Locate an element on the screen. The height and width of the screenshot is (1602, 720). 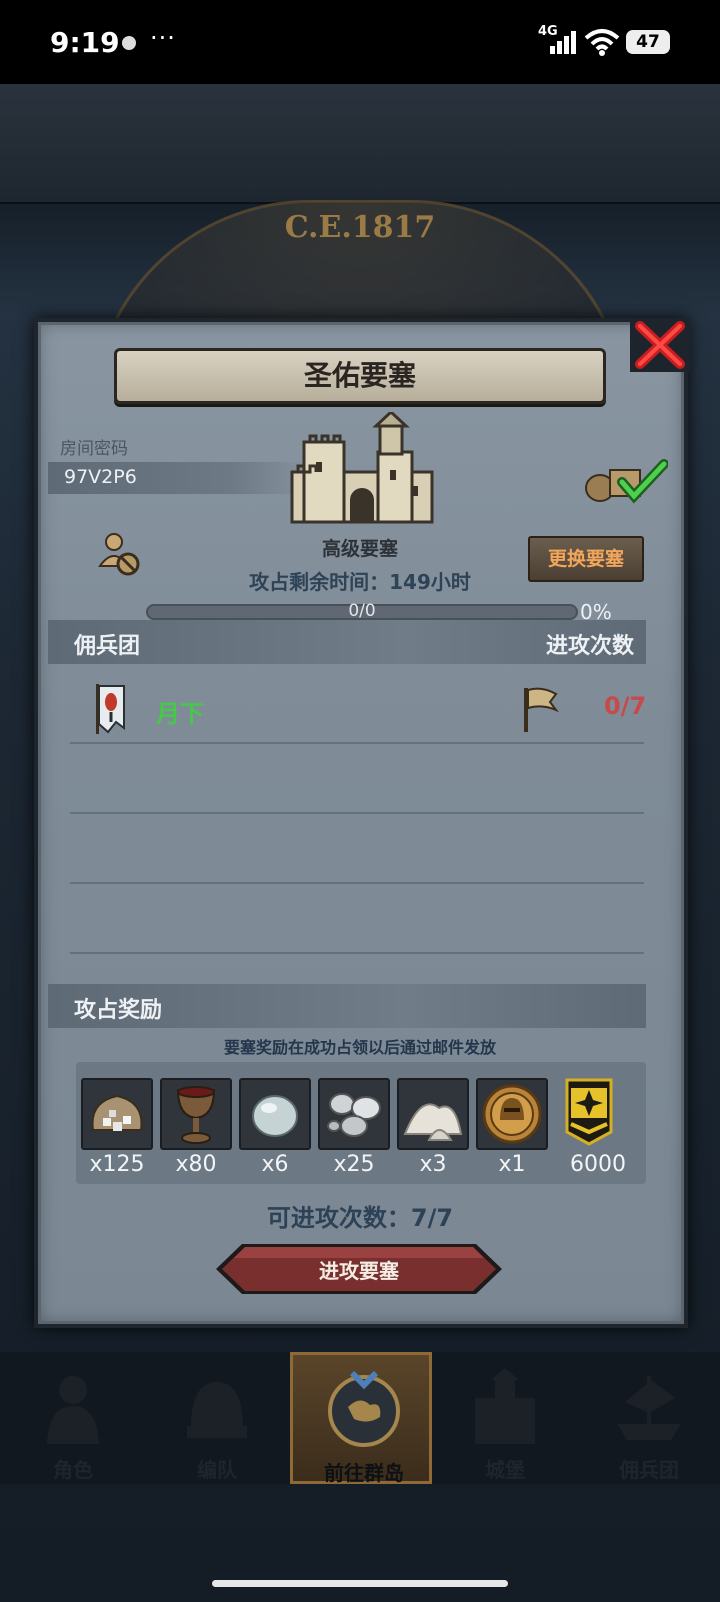
occupation-progress-text: 0/0 is located at coordinates (362, 611).